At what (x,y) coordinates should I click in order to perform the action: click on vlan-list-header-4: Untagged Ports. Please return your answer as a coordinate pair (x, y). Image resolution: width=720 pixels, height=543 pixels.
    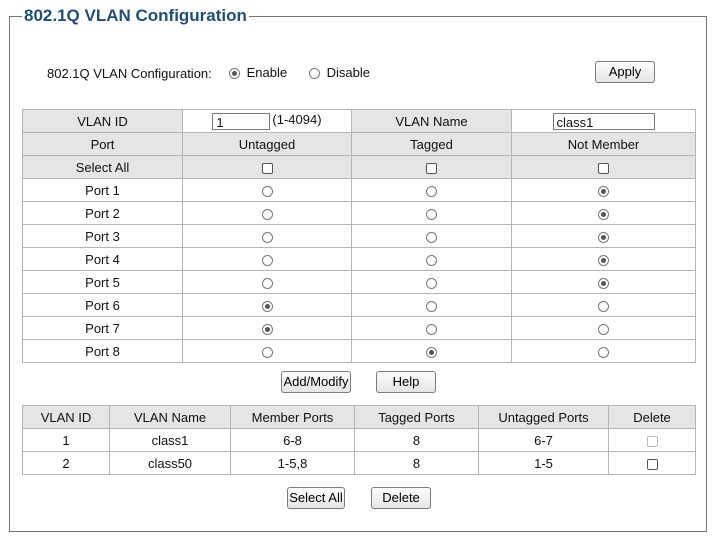
    Looking at the image, I should click on (543, 417).